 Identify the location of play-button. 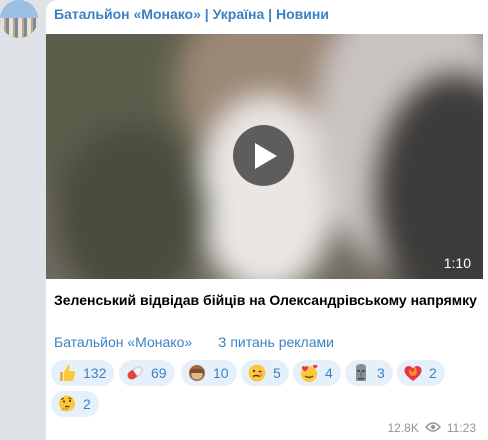
(263, 155).